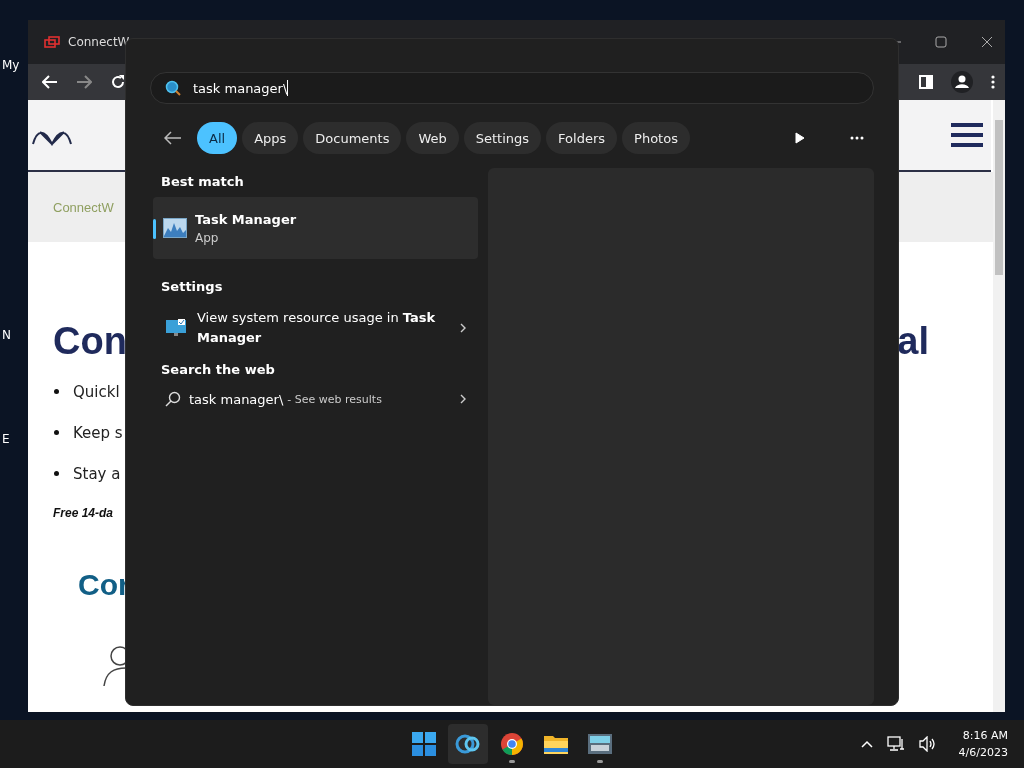 The height and width of the screenshot is (768, 1024). Describe the element at coordinates (424, 744) in the screenshot. I see `four-squares-icon` at that location.